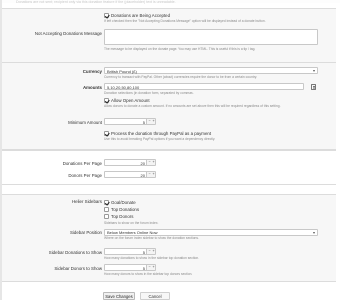 The width and height of the screenshot is (340, 300). Describe the element at coordinates (123, 202) in the screenshot. I see `sidebar-goal-label: Goal/Donate` at that location.